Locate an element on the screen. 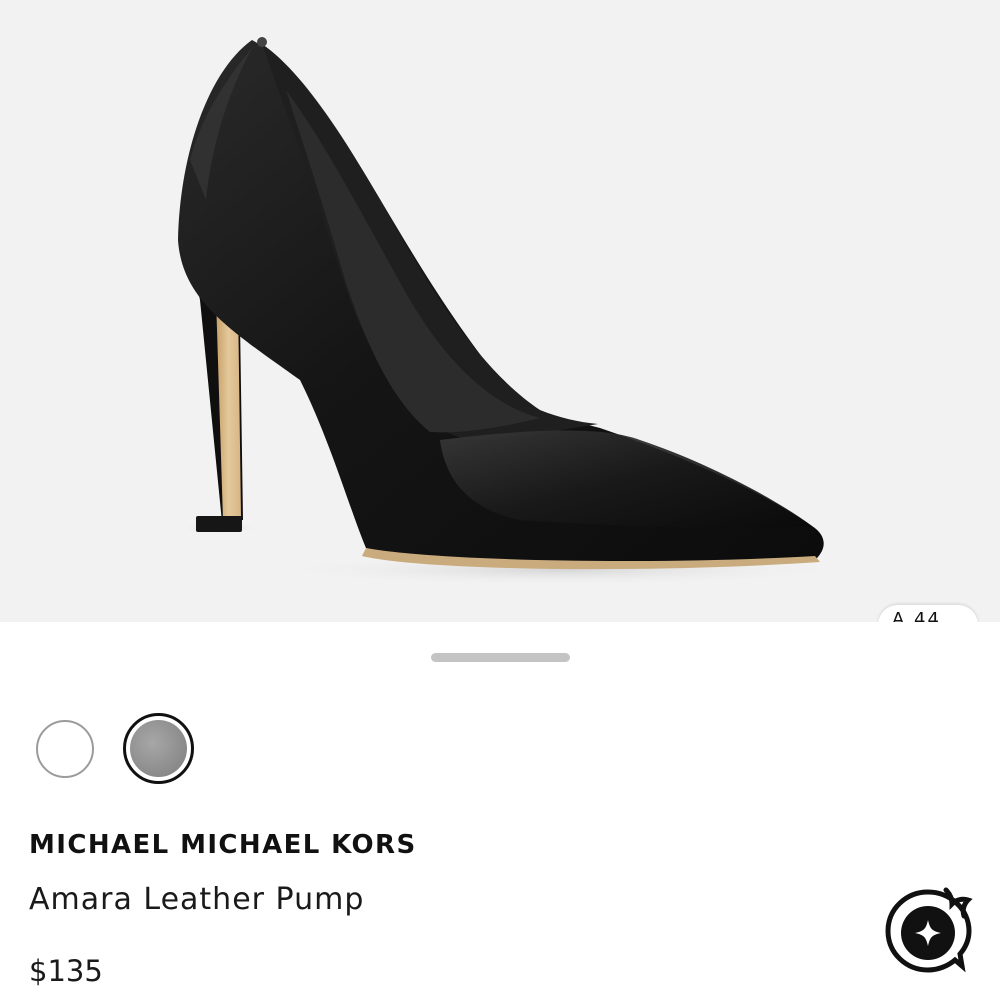 This screenshot has height=1000, width=1000. product-title: Amara Leather Pump is located at coordinates (197, 899).